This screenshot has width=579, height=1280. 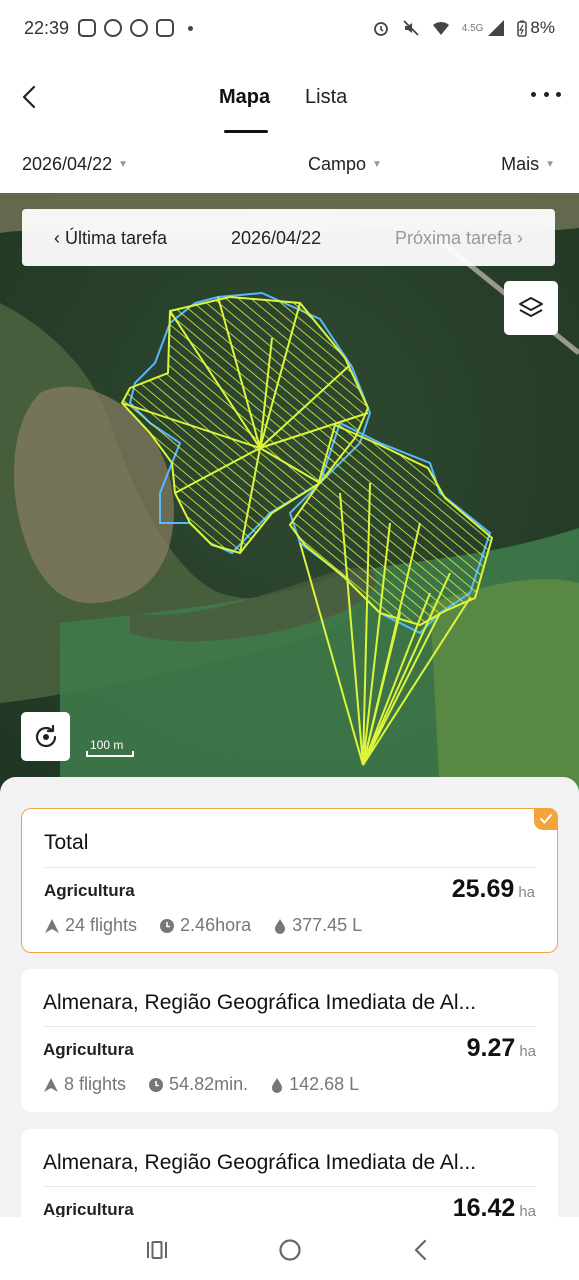 I want to click on back-arrow-icon, so click(x=420, y=1250).